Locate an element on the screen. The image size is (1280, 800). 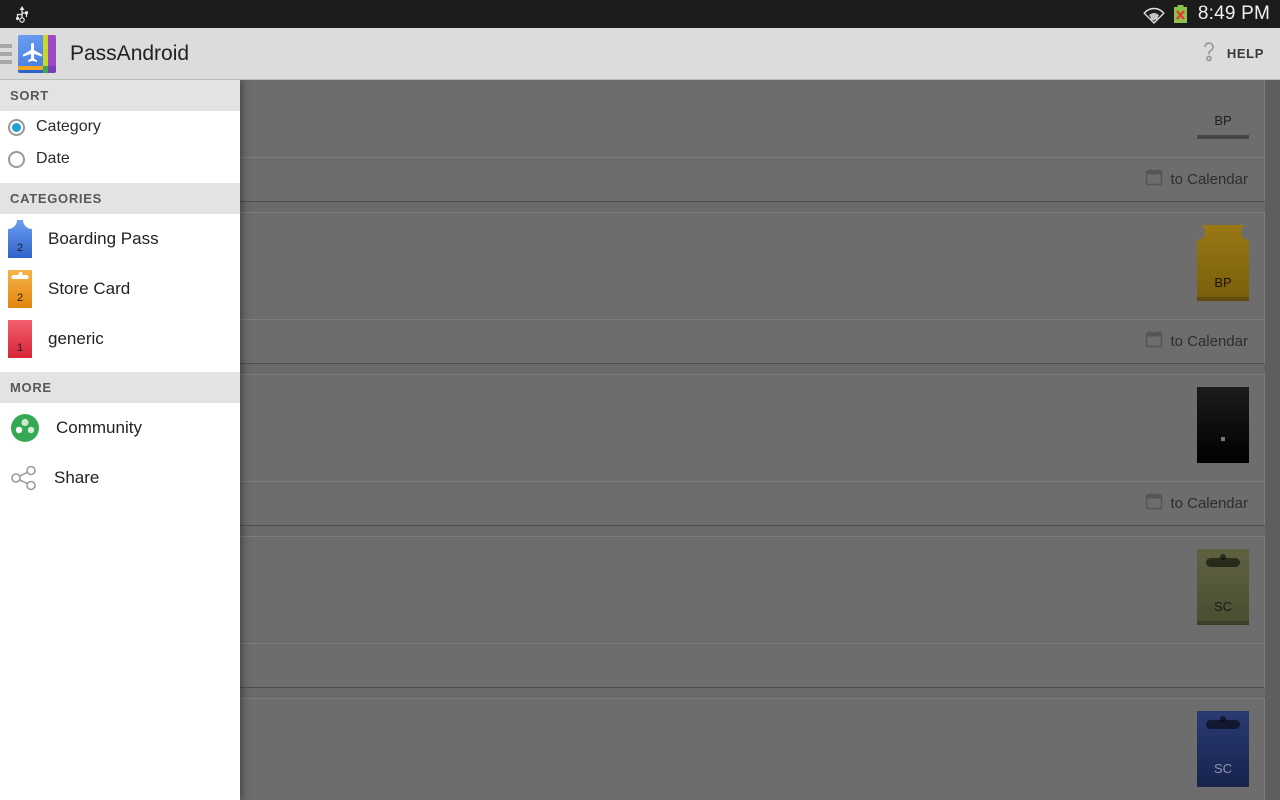
category-item-store-card: 2 Store Card is located at coordinates (120, 289).